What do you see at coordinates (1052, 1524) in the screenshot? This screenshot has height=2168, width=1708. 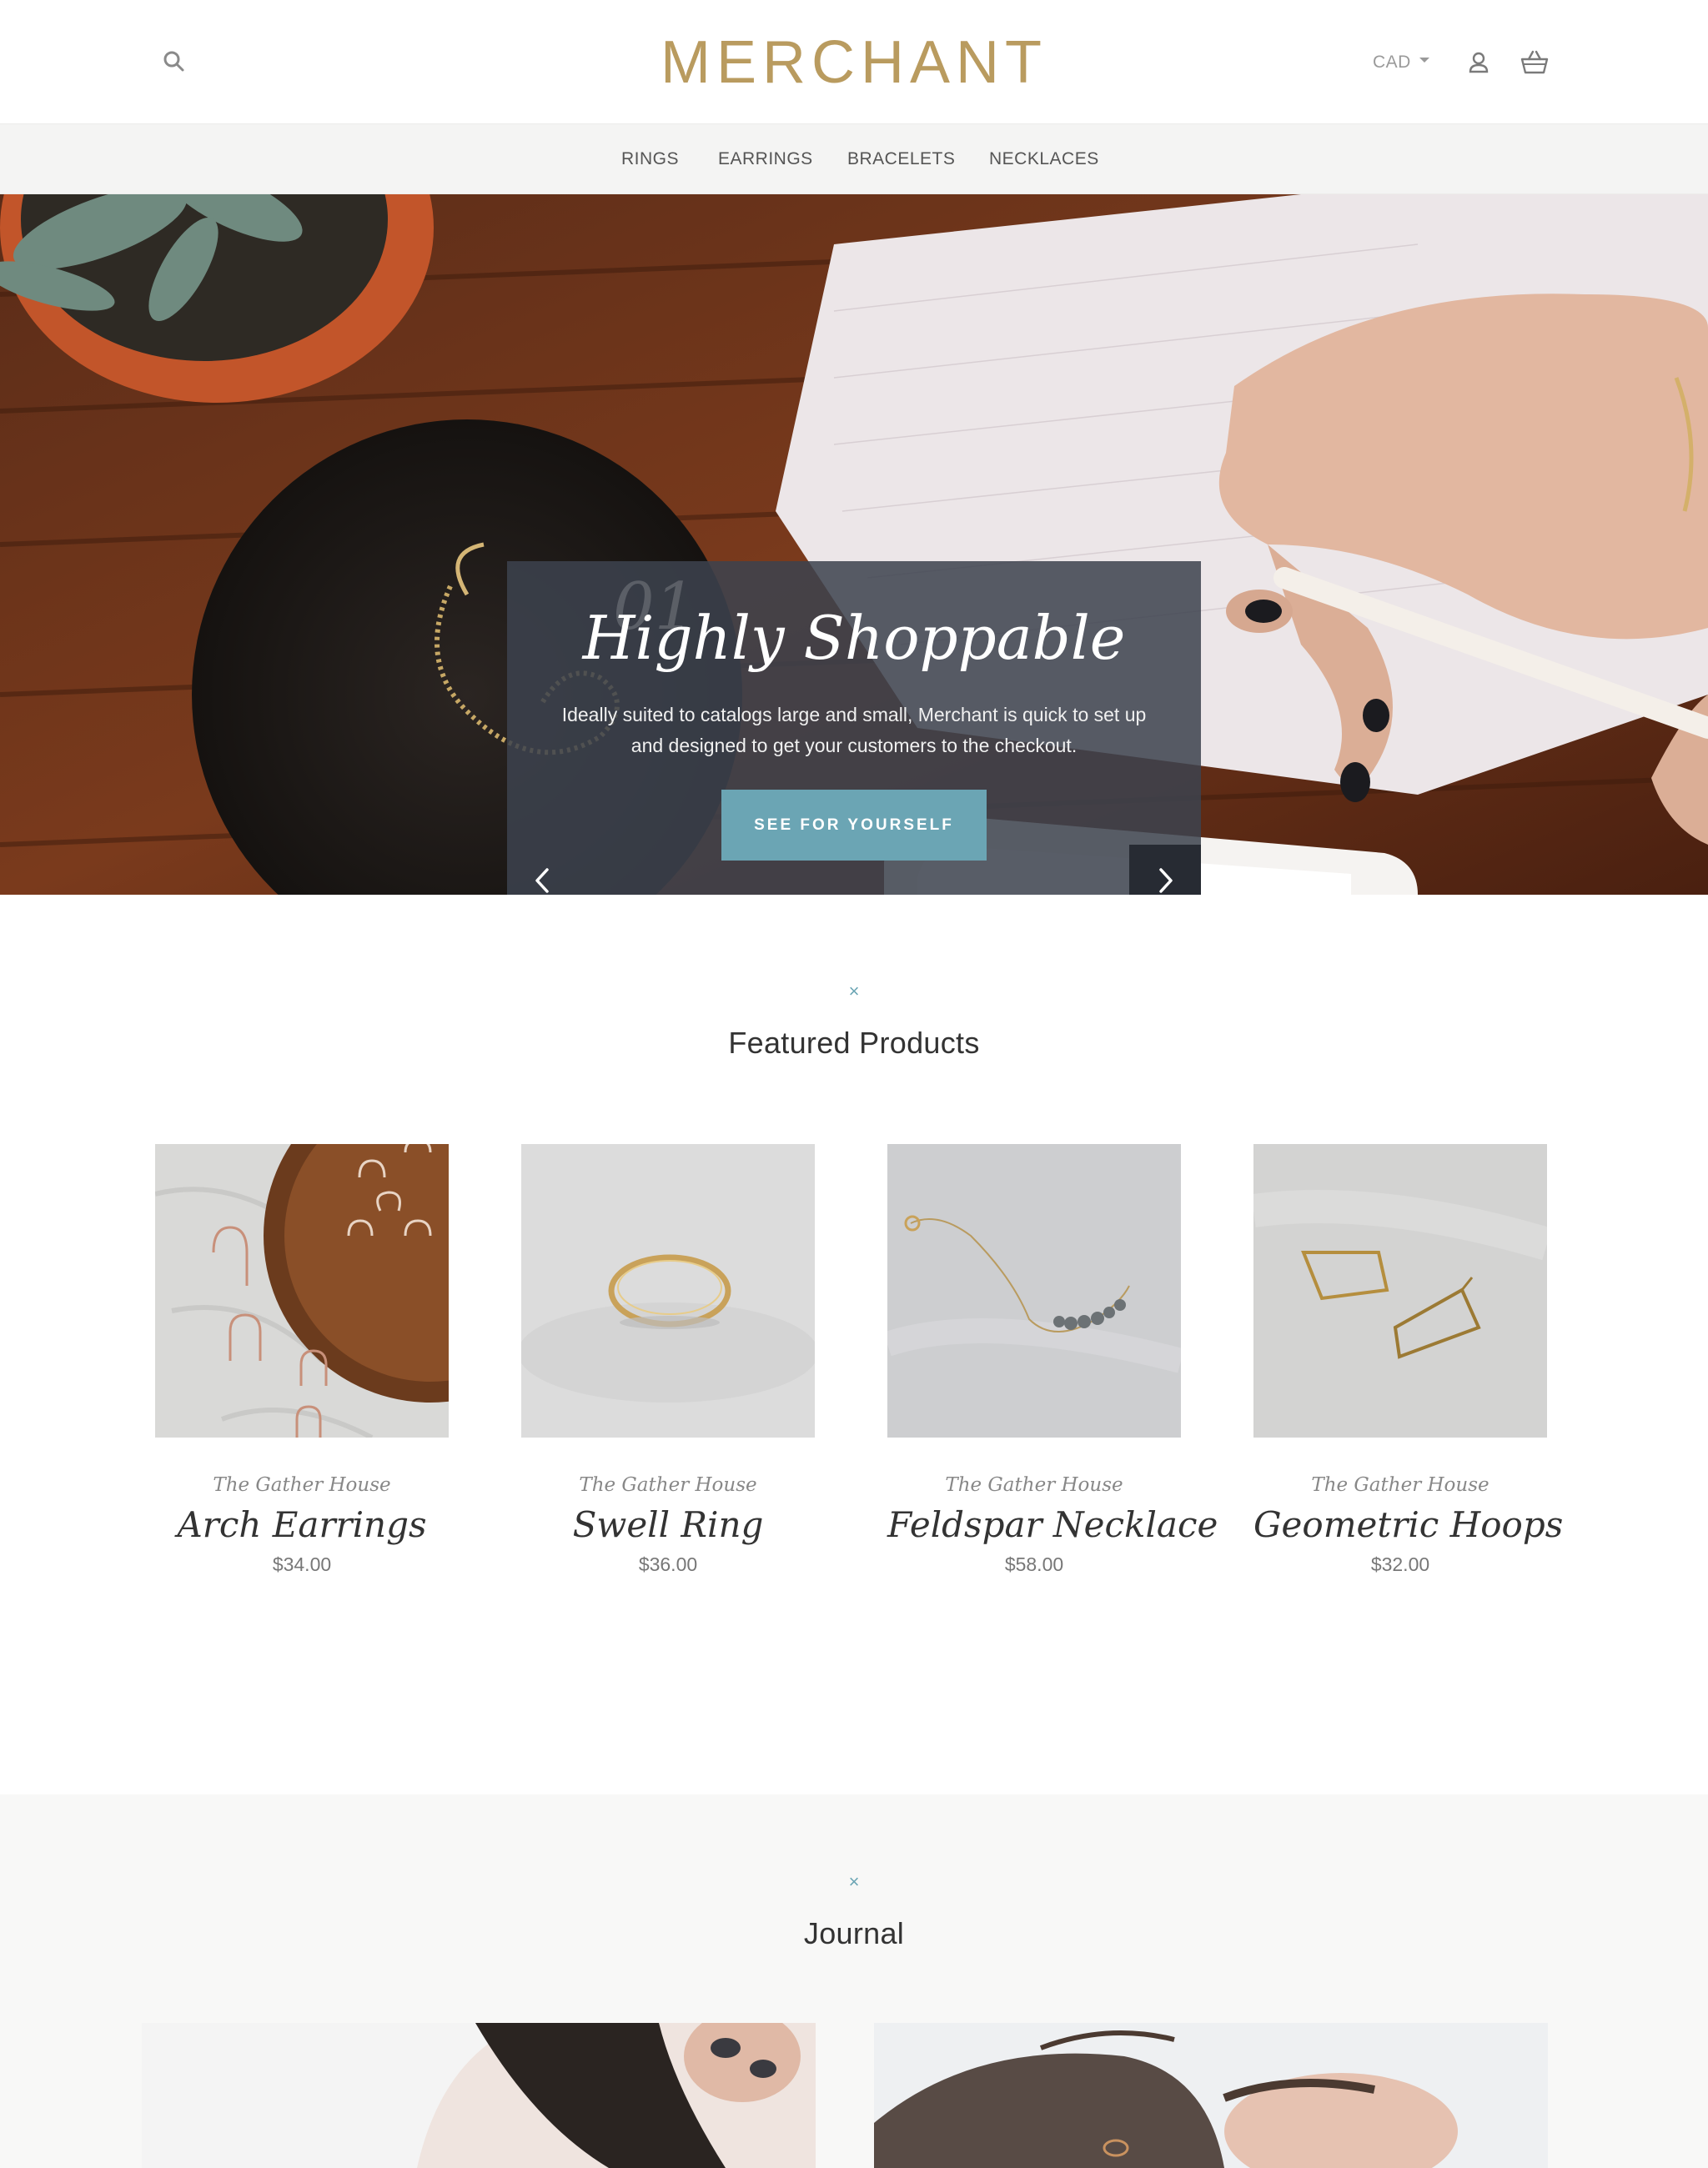 I see `product-name: Feldspar Necklace` at bounding box center [1052, 1524].